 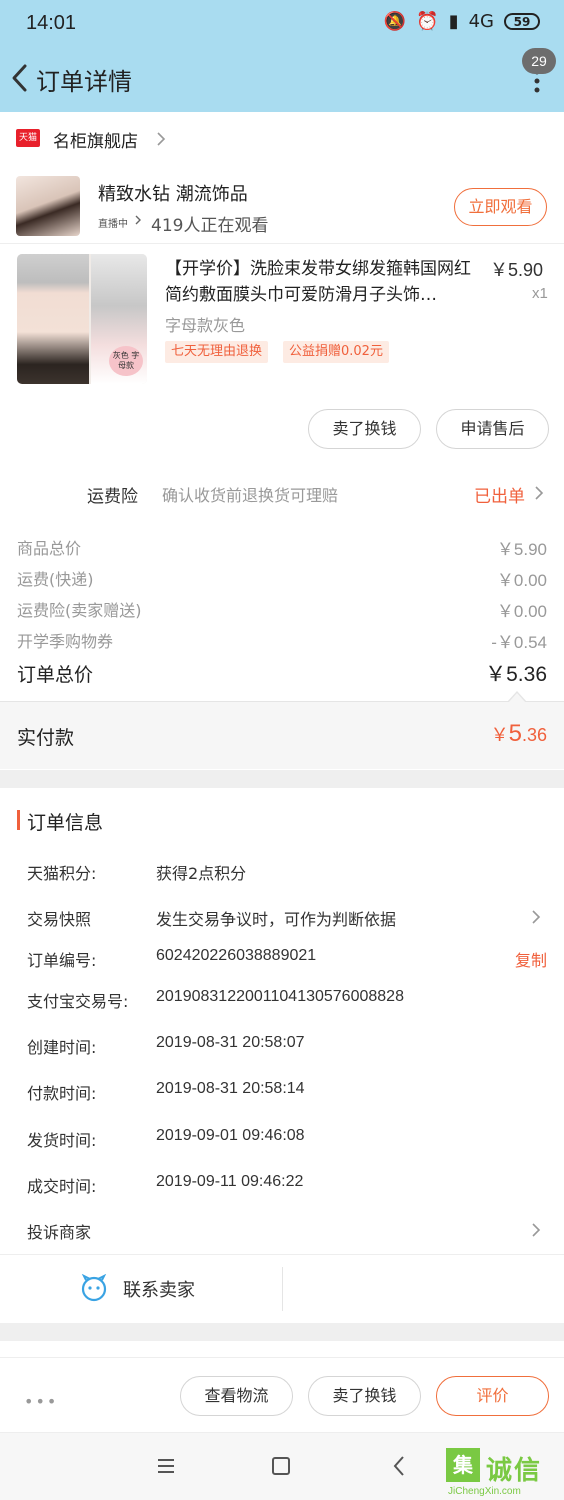 I want to click on service-chip-return: 七天无理由退换, so click(x=217, y=352).